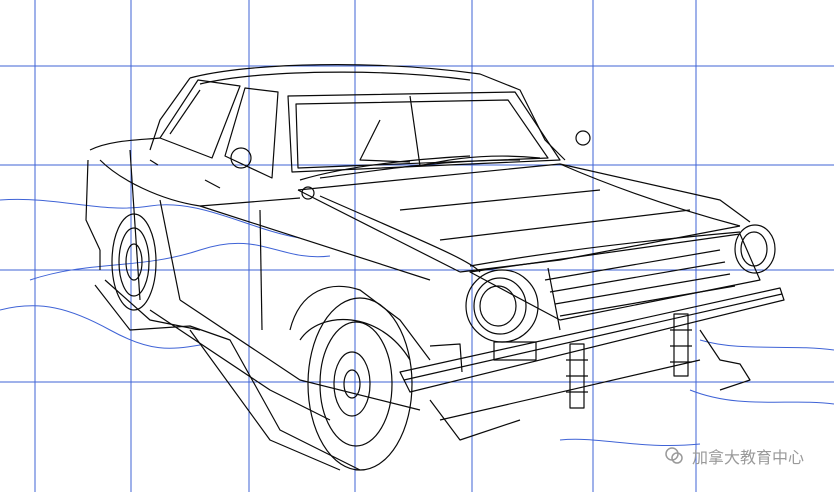 This screenshot has height=492, width=834. What do you see at coordinates (747, 457) in the screenshot?
I see `watermark-text: 加拿大教育中心` at bounding box center [747, 457].